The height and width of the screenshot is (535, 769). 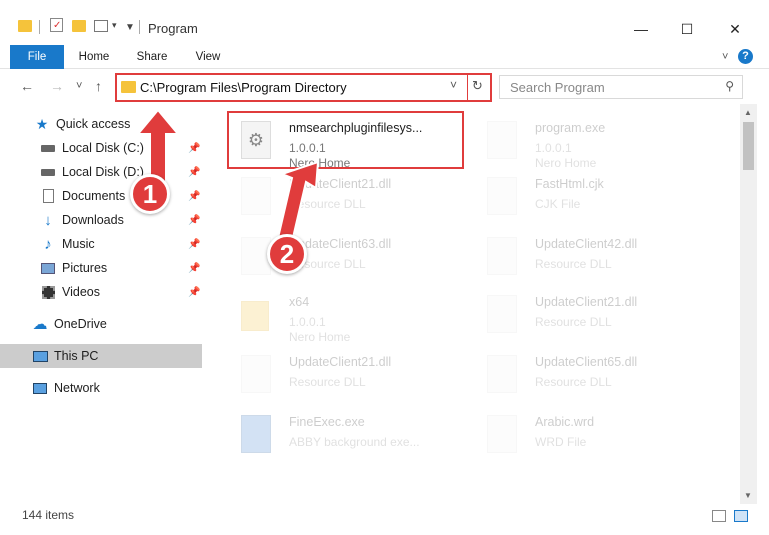 What do you see at coordinates (227, 176) in the screenshot?
I see `annotation-arrows` at bounding box center [227, 176].